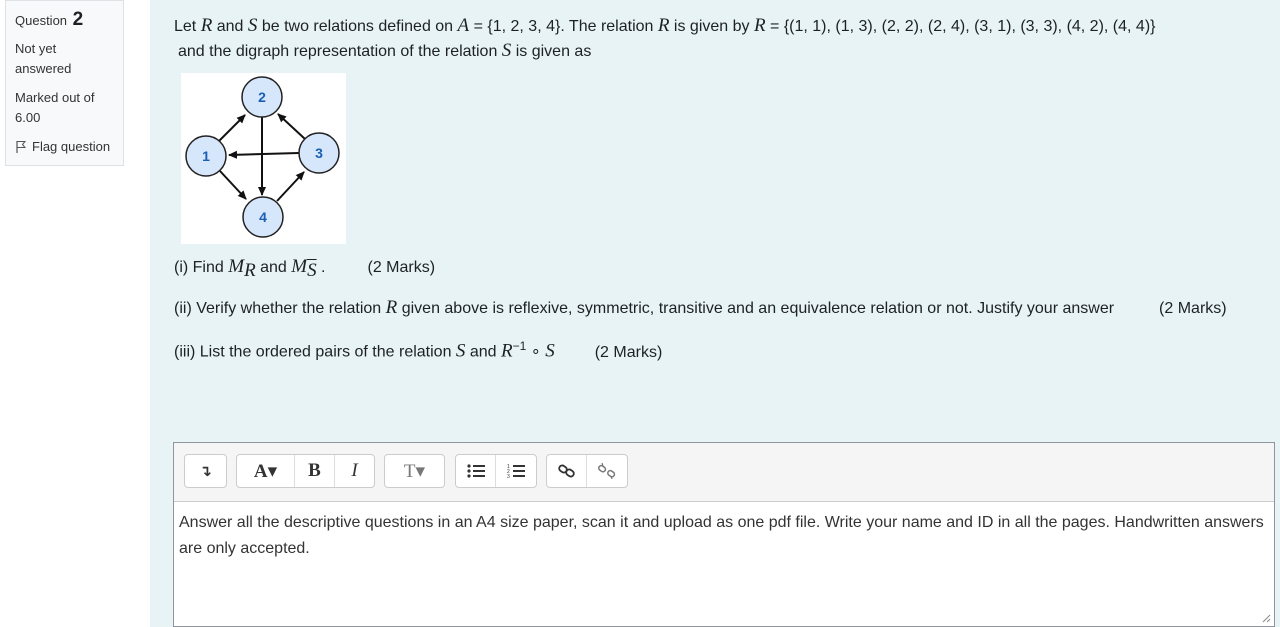  I want to click on node-1-label: 1, so click(206, 156).